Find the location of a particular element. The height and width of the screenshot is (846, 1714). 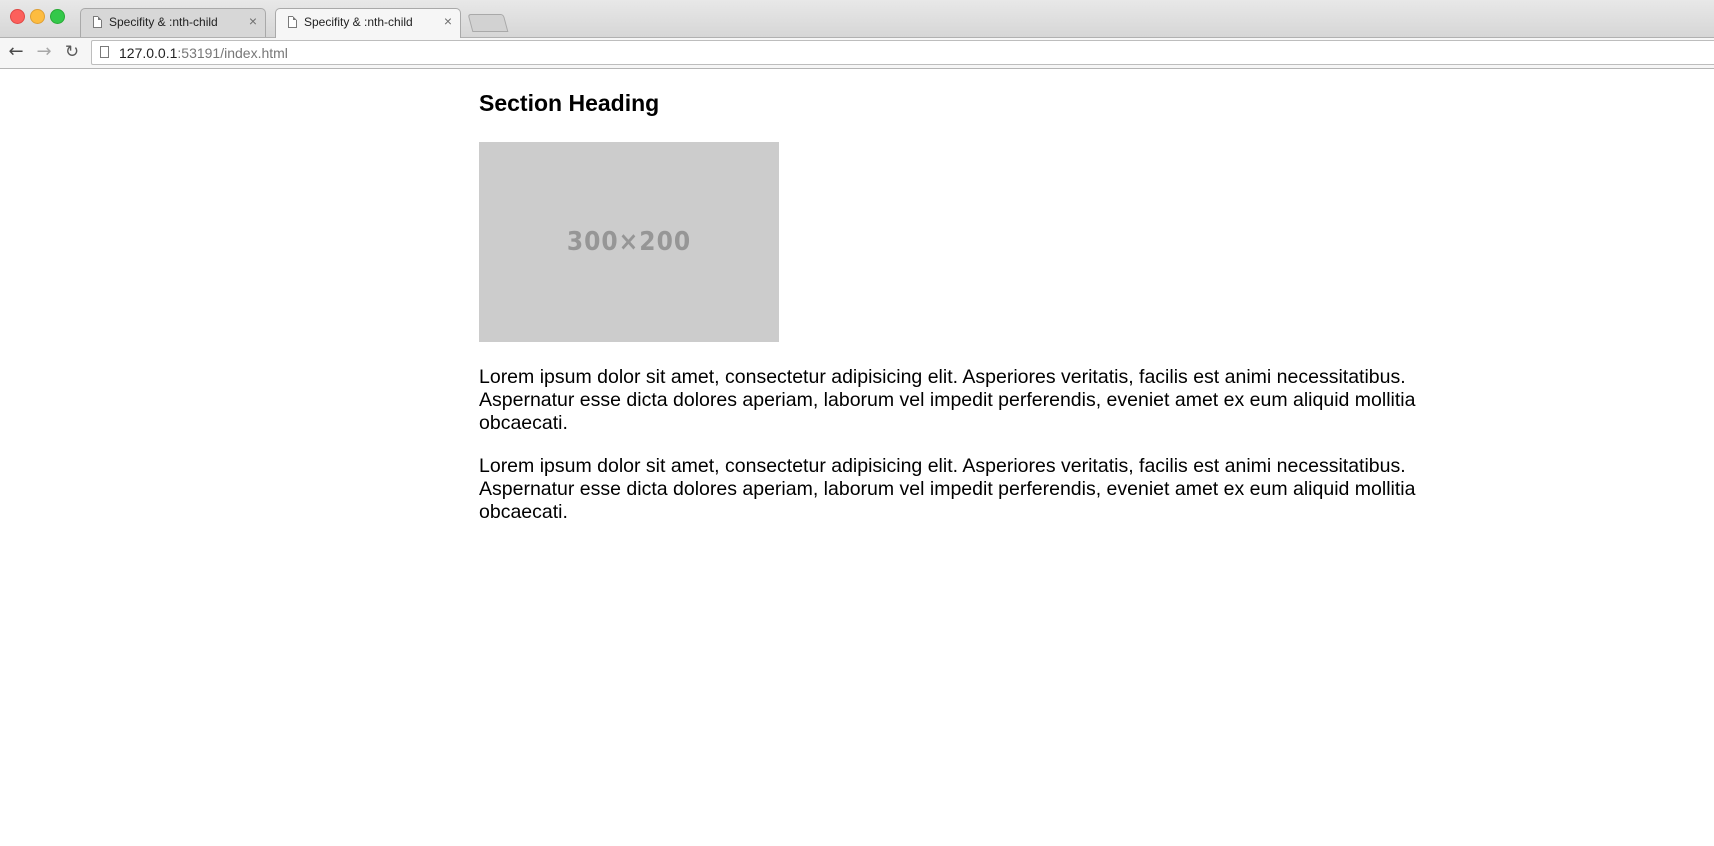

forward-icon: → is located at coordinates (44, 52).